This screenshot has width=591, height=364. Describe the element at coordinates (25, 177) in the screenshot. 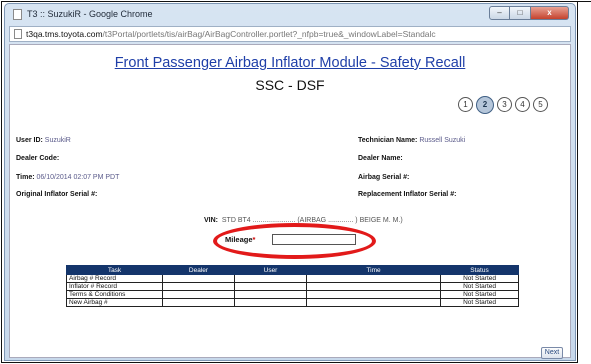

I see `time-label: Time:` at that location.